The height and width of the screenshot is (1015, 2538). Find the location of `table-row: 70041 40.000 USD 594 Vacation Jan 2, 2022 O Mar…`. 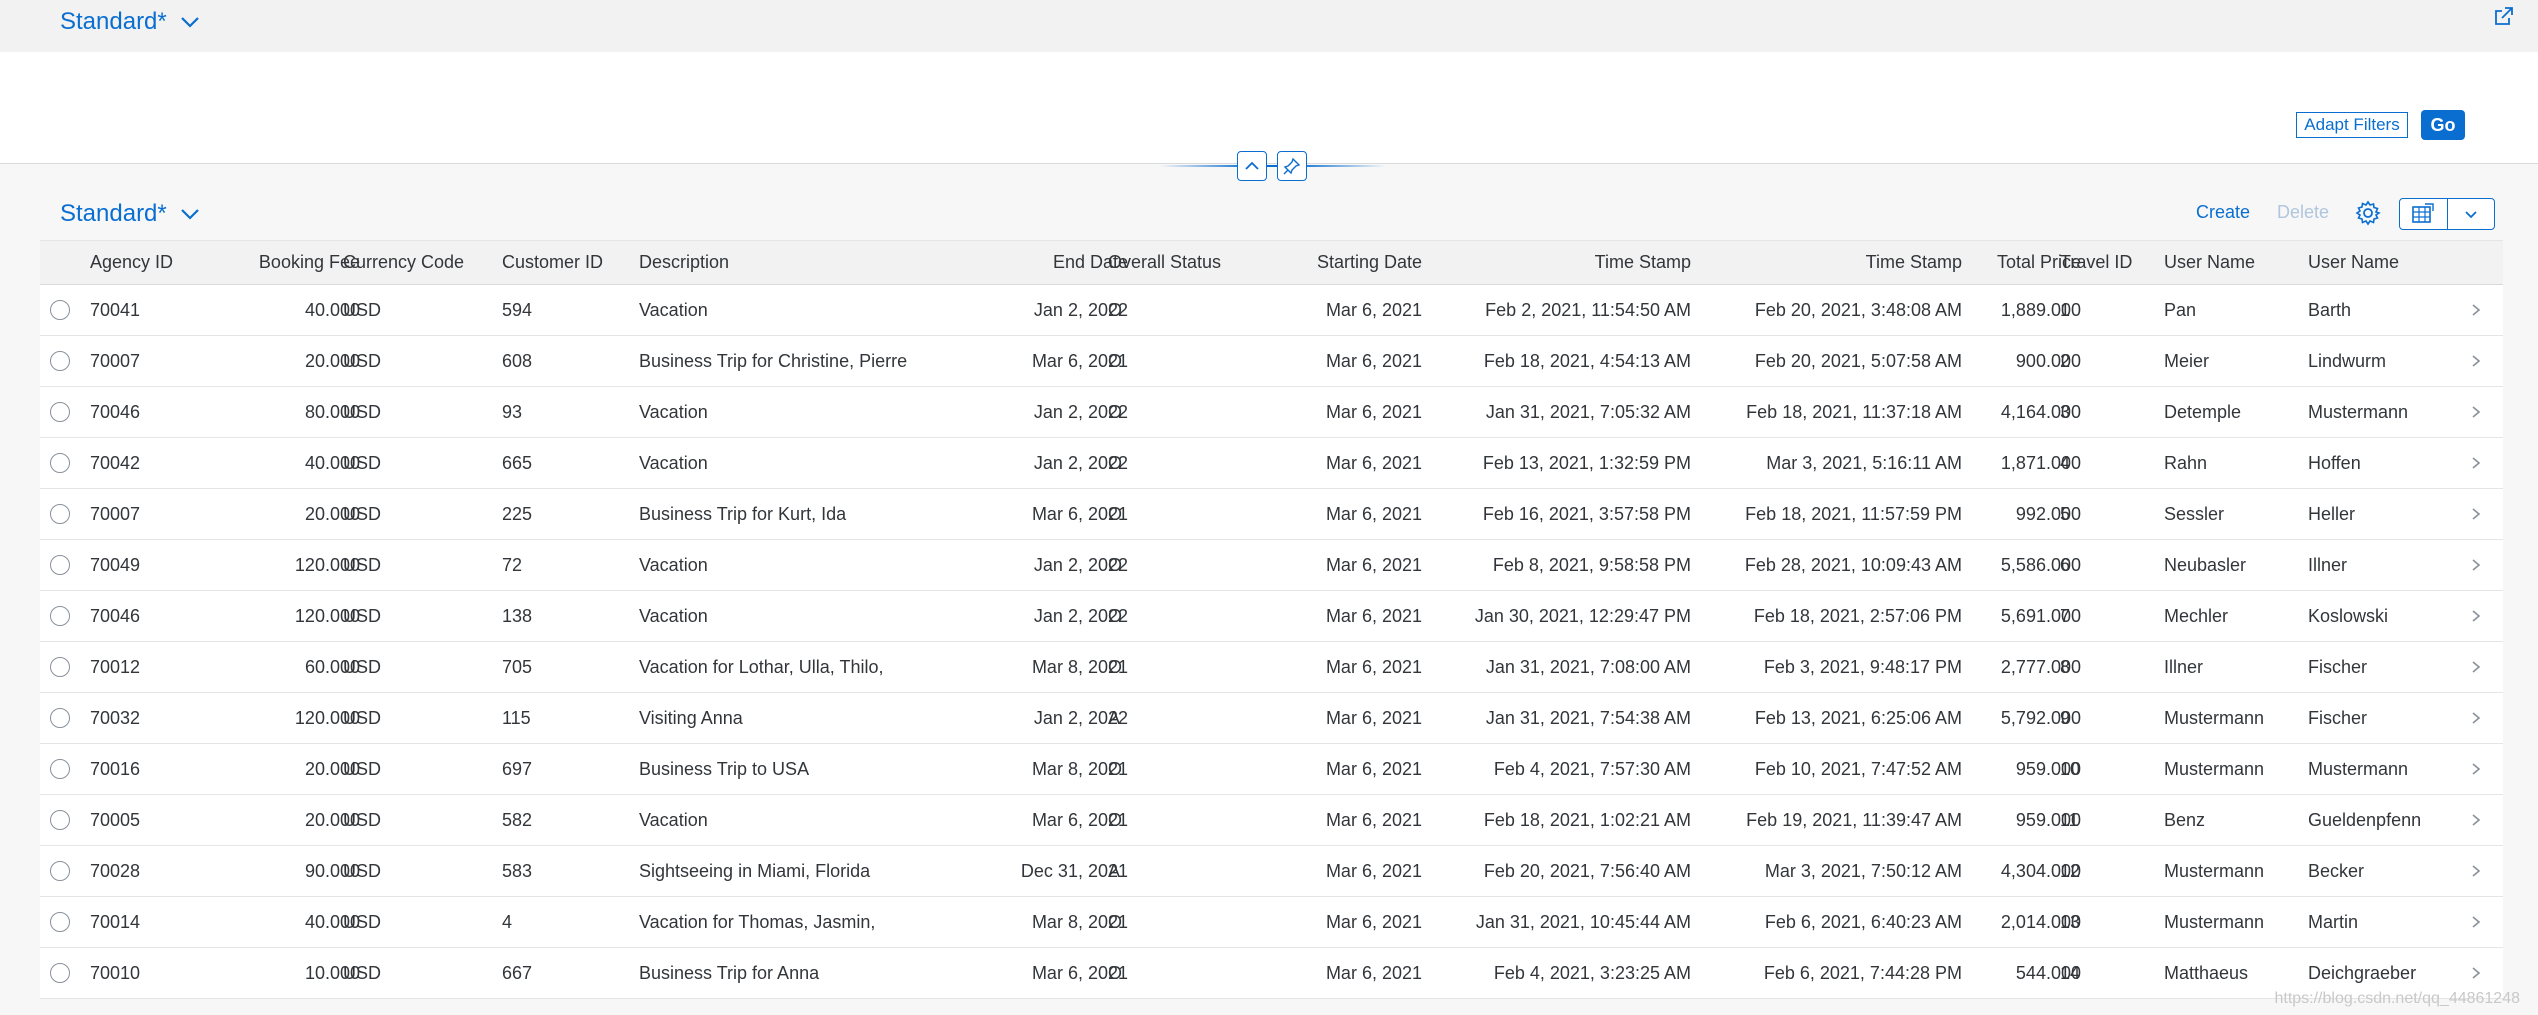

table-row: 70041 40.000 USD 594 Vacation Jan 2, 2022 O Mar… is located at coordinates (1271, 310).